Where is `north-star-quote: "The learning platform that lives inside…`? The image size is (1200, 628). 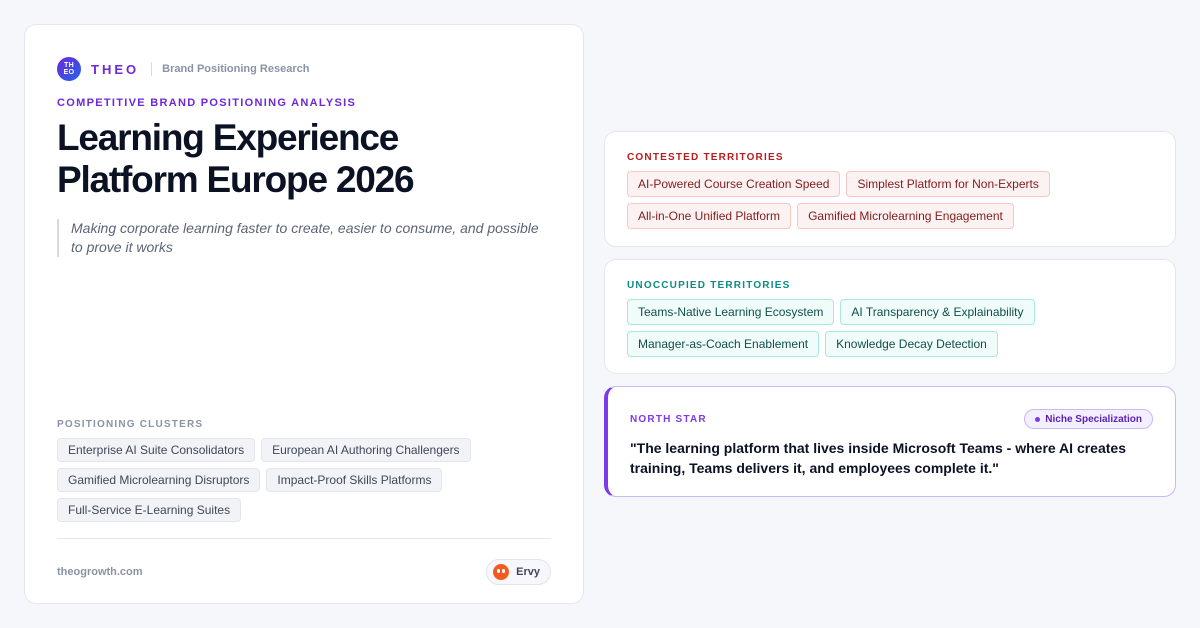 north-star-quote: "The learning platform that lives inside… is located at coordinates (878, 458).